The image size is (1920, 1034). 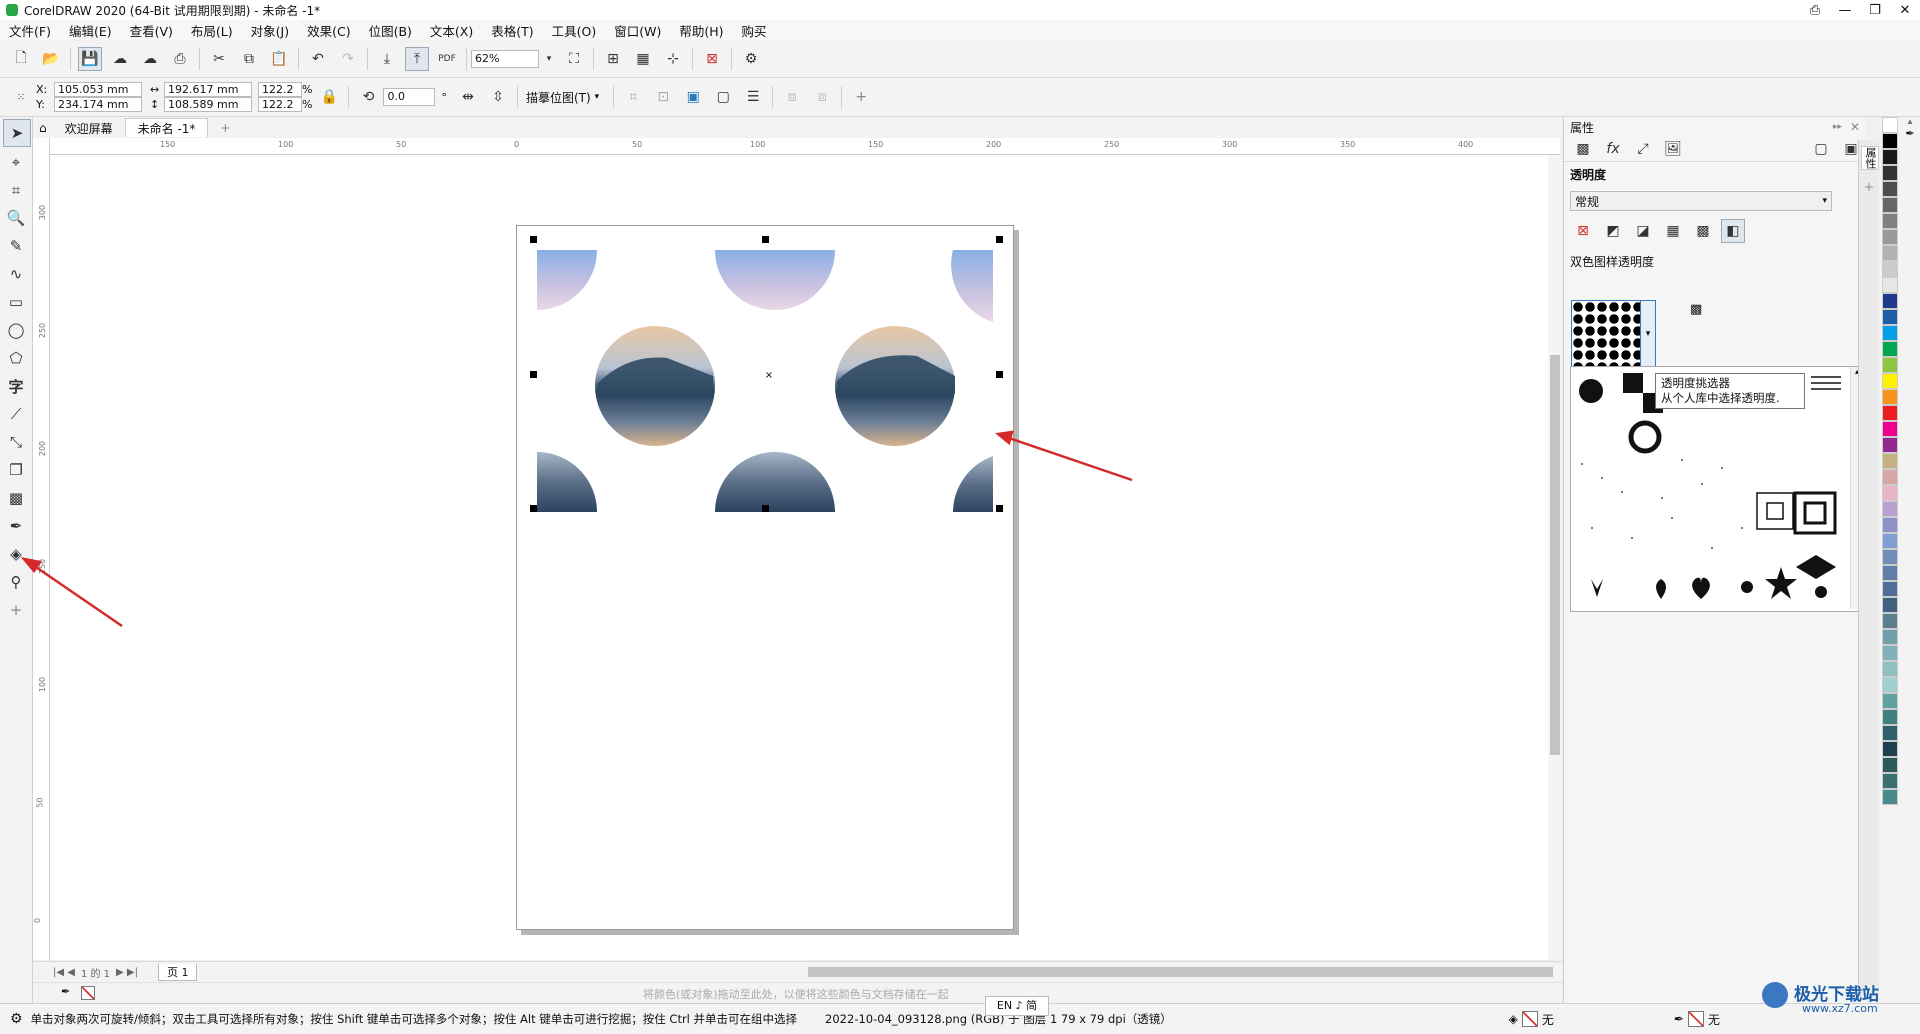 I want to click on pattern-dropdown-button: ▾, so click(x=1648, y=334).